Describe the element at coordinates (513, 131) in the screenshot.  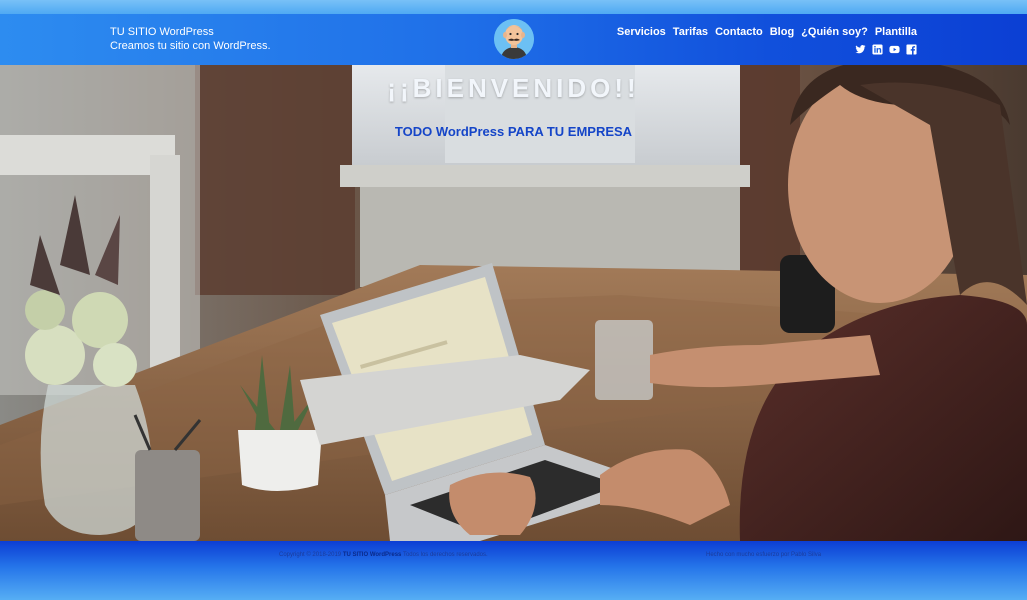
I see `hero-subtitle: TODO WordPress PARA TU EMPRESA` at that location.